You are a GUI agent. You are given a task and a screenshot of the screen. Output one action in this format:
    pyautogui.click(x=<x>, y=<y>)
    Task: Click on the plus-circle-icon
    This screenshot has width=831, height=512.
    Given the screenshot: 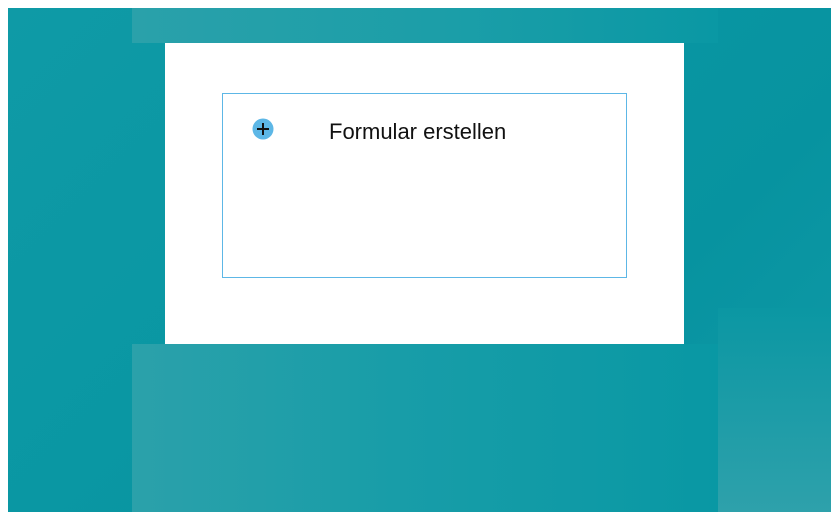 What is the action you would take?
    pyautogui.click(x=263, y=129)
    